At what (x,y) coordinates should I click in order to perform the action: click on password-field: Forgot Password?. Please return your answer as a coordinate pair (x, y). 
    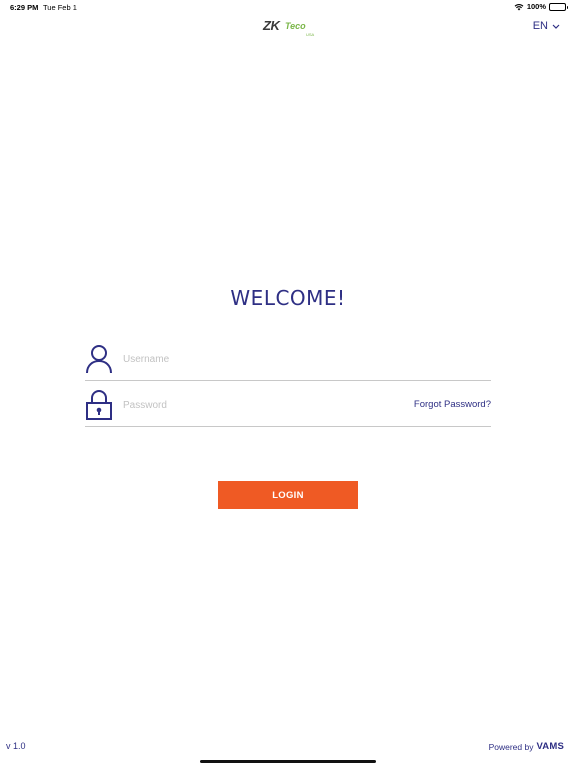
    Looking at the image, I should click on (288, 406).